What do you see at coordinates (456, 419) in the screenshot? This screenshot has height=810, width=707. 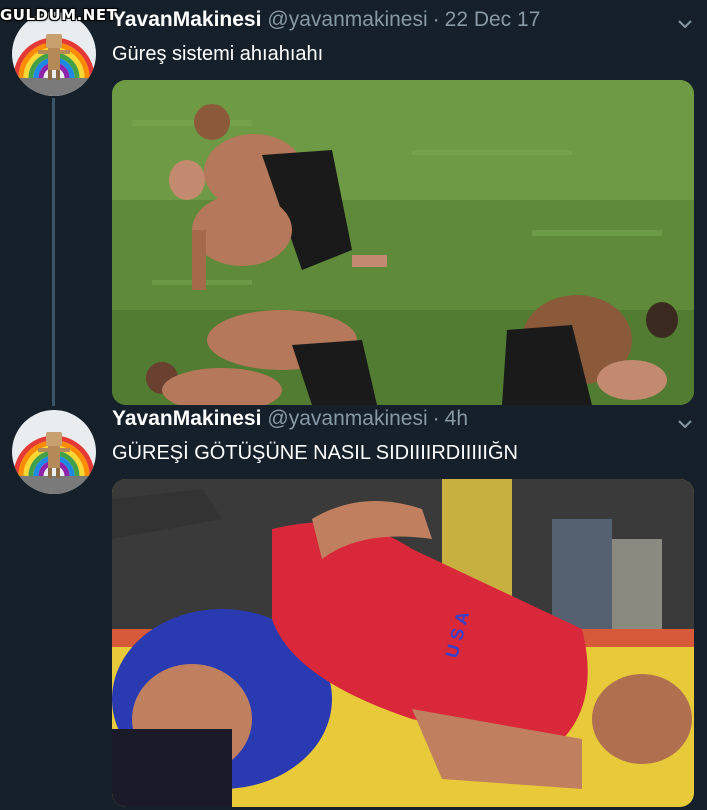 I see `timestamp: 4h` at bounding box center [456, 419].